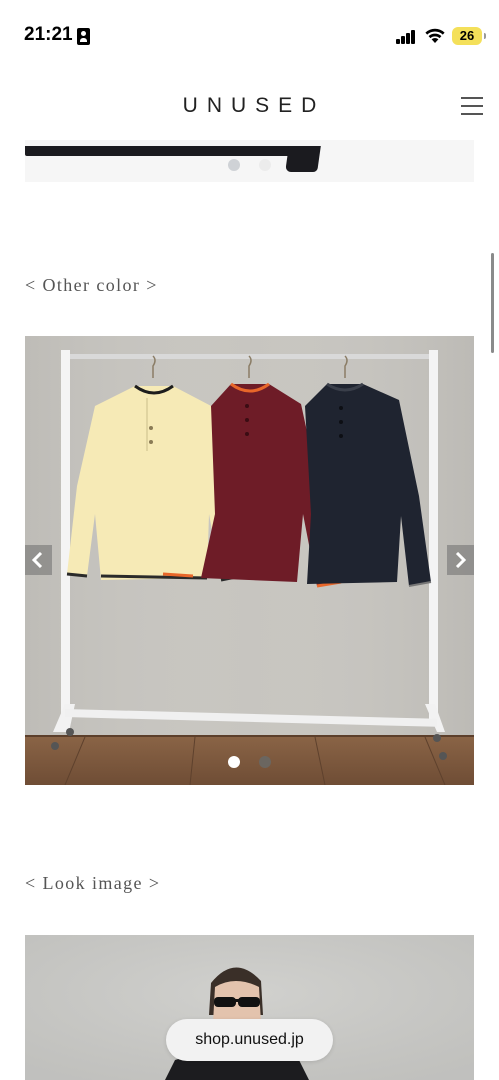  Describe the element at coordinates (83, 36) in the screenshot. I see `id-card-icon` at that location.